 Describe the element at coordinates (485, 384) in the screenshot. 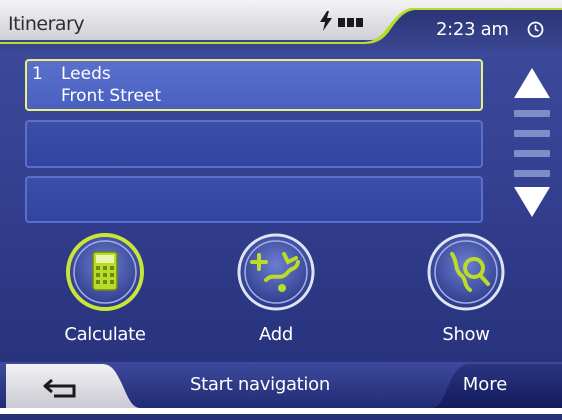

I see `more-label: More` at that location.